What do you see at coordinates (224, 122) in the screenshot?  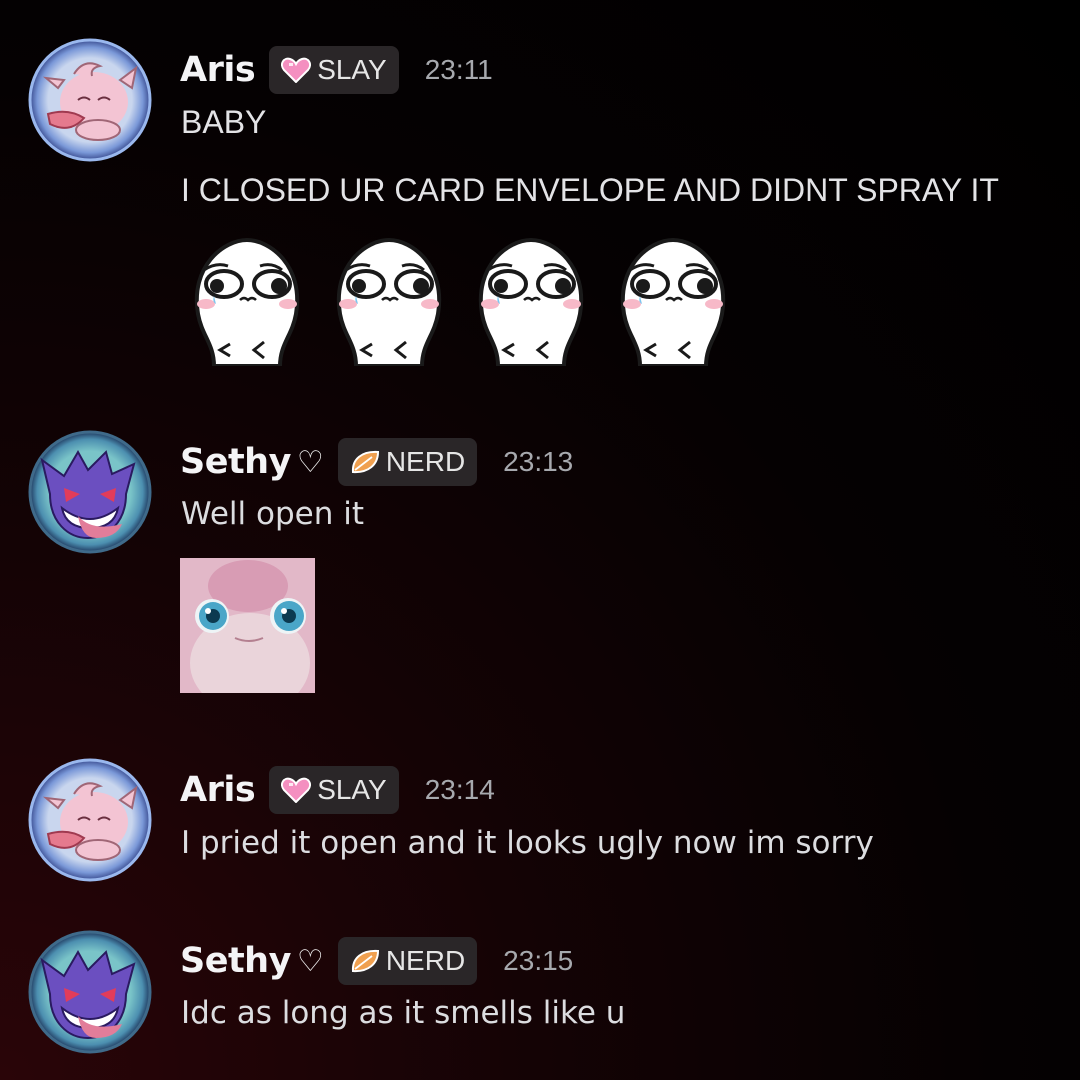 I see `message-text: BABY` at bounding box center [224, 122].